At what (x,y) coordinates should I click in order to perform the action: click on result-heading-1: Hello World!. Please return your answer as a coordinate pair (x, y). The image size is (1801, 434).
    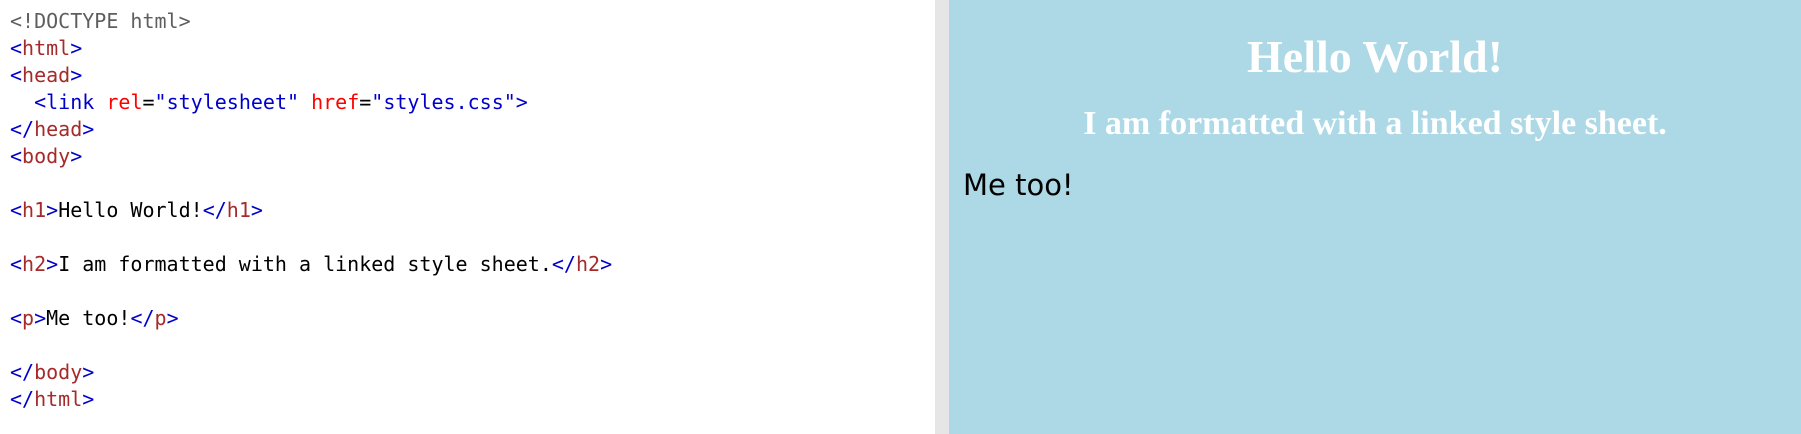
    Looking at the image, I should click on (1375, 56).